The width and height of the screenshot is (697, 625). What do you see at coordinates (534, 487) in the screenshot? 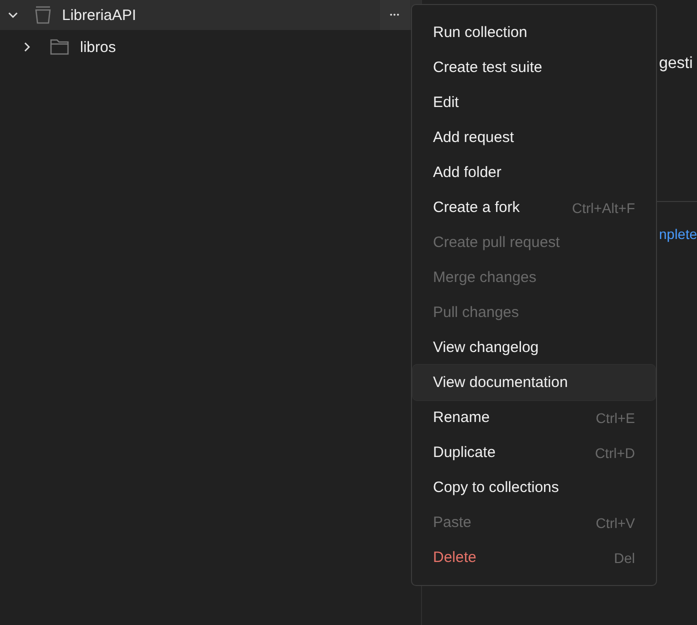
I see `menu-item: Copy to collections` at bounding box center [534, 487].